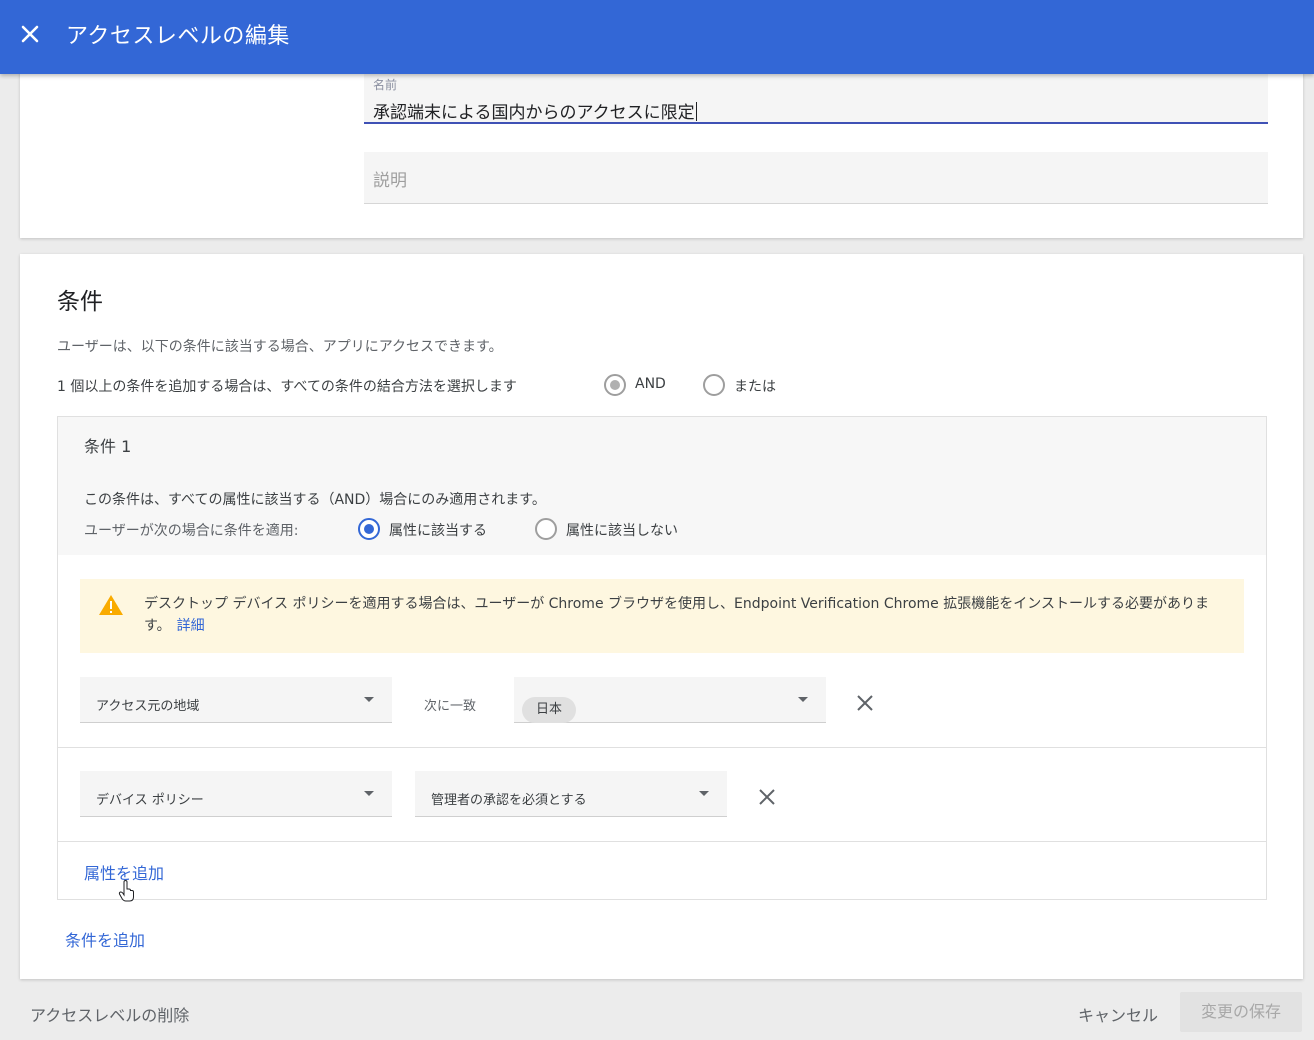 This screenshot has width=1314, height=1040. What do you see at coordinates (178, 36) in the screenshot?
I see `page-title: アクセスレベルの編集` at bounding box center [178, 36].